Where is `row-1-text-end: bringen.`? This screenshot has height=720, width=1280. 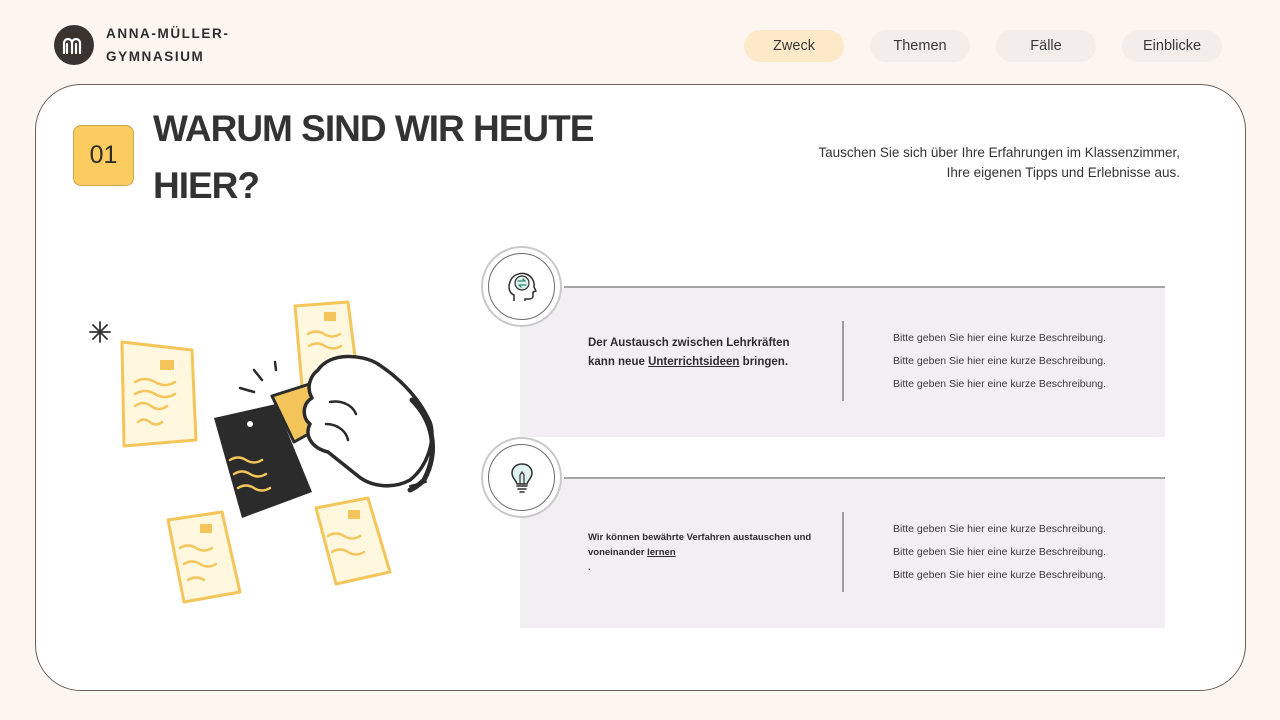
row-1-text-end: bringen. is located at coordinates (764, 362).